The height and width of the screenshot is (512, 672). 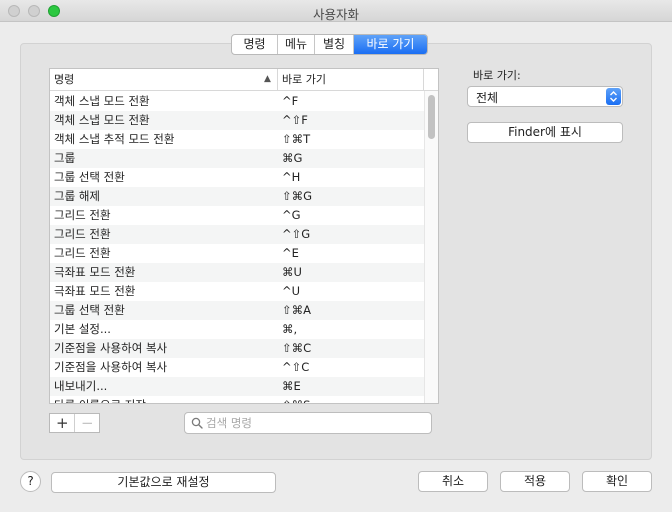 What do you see at coordinates (30, 481) in the screenshot?
I see `help-button: ?` at bounding box center [30, 481].